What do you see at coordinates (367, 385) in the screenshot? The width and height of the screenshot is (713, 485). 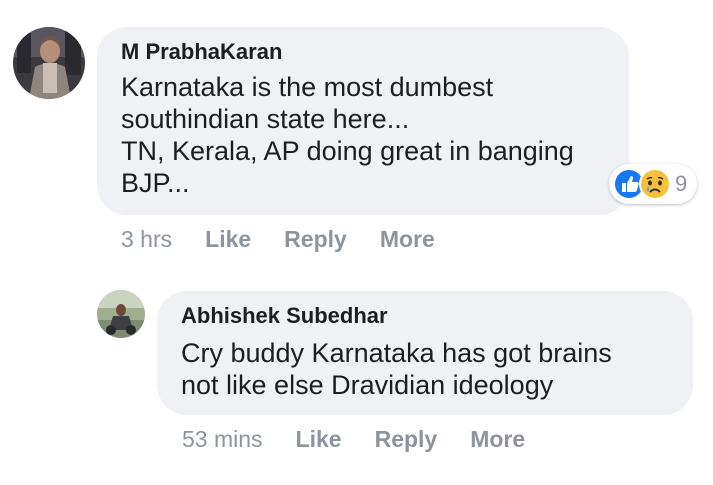 I see `comment-text-line: not like else Dravidian ideology` at bounding box center [367, 385].